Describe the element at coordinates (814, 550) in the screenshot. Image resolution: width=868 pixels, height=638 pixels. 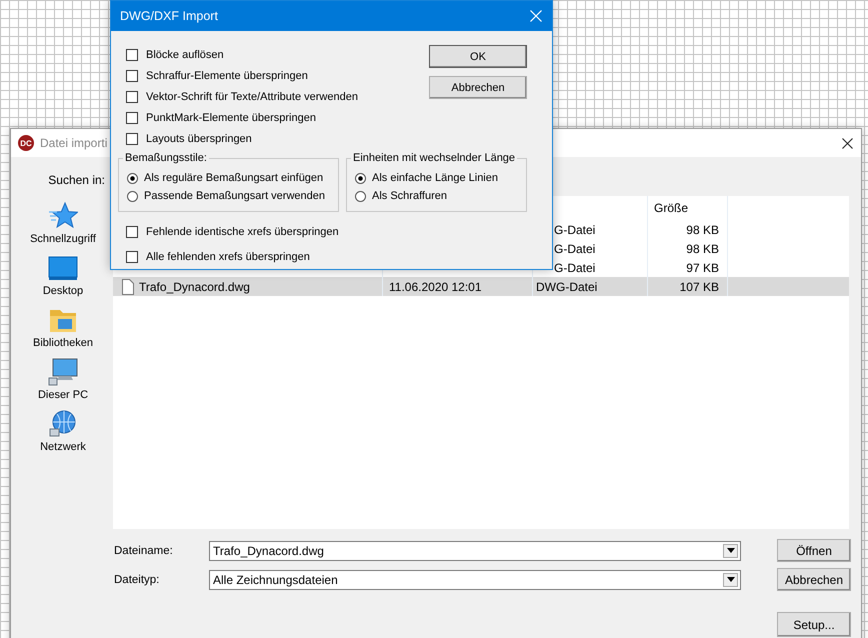
I see `open-button: Öffnen` at that location.